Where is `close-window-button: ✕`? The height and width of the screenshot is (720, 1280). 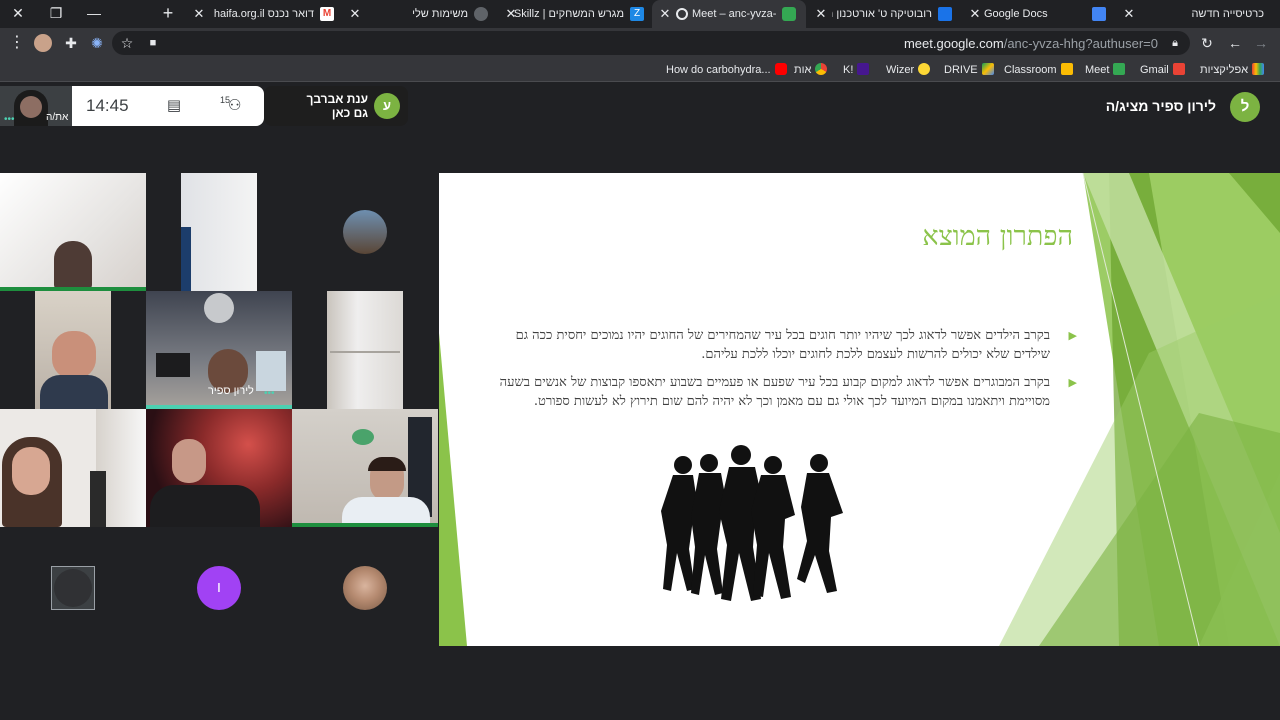 close-window-button: ✕ is located at coordinates (18, 14).